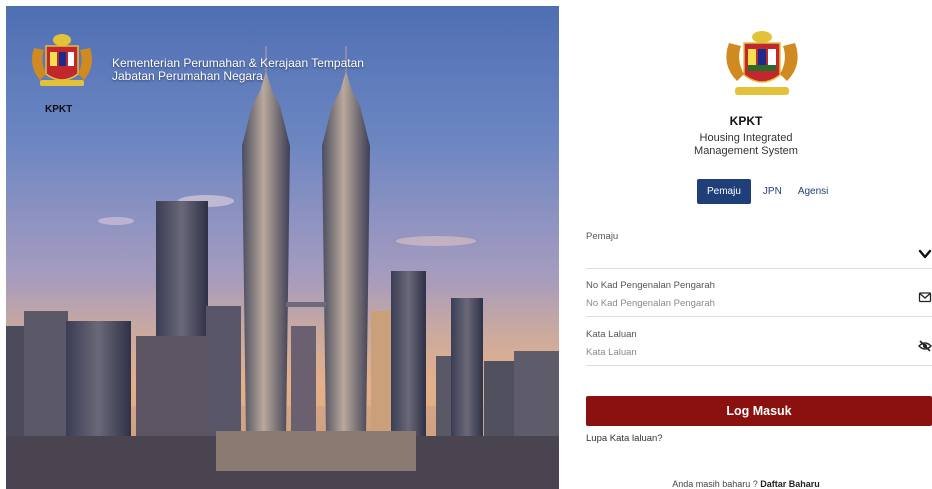 This screenshot has width=932, height=489. What do you see at coordinates (62, 60) in the screenshot?
I see `kpkt-crest-logo` at bounding box center [62, 60].